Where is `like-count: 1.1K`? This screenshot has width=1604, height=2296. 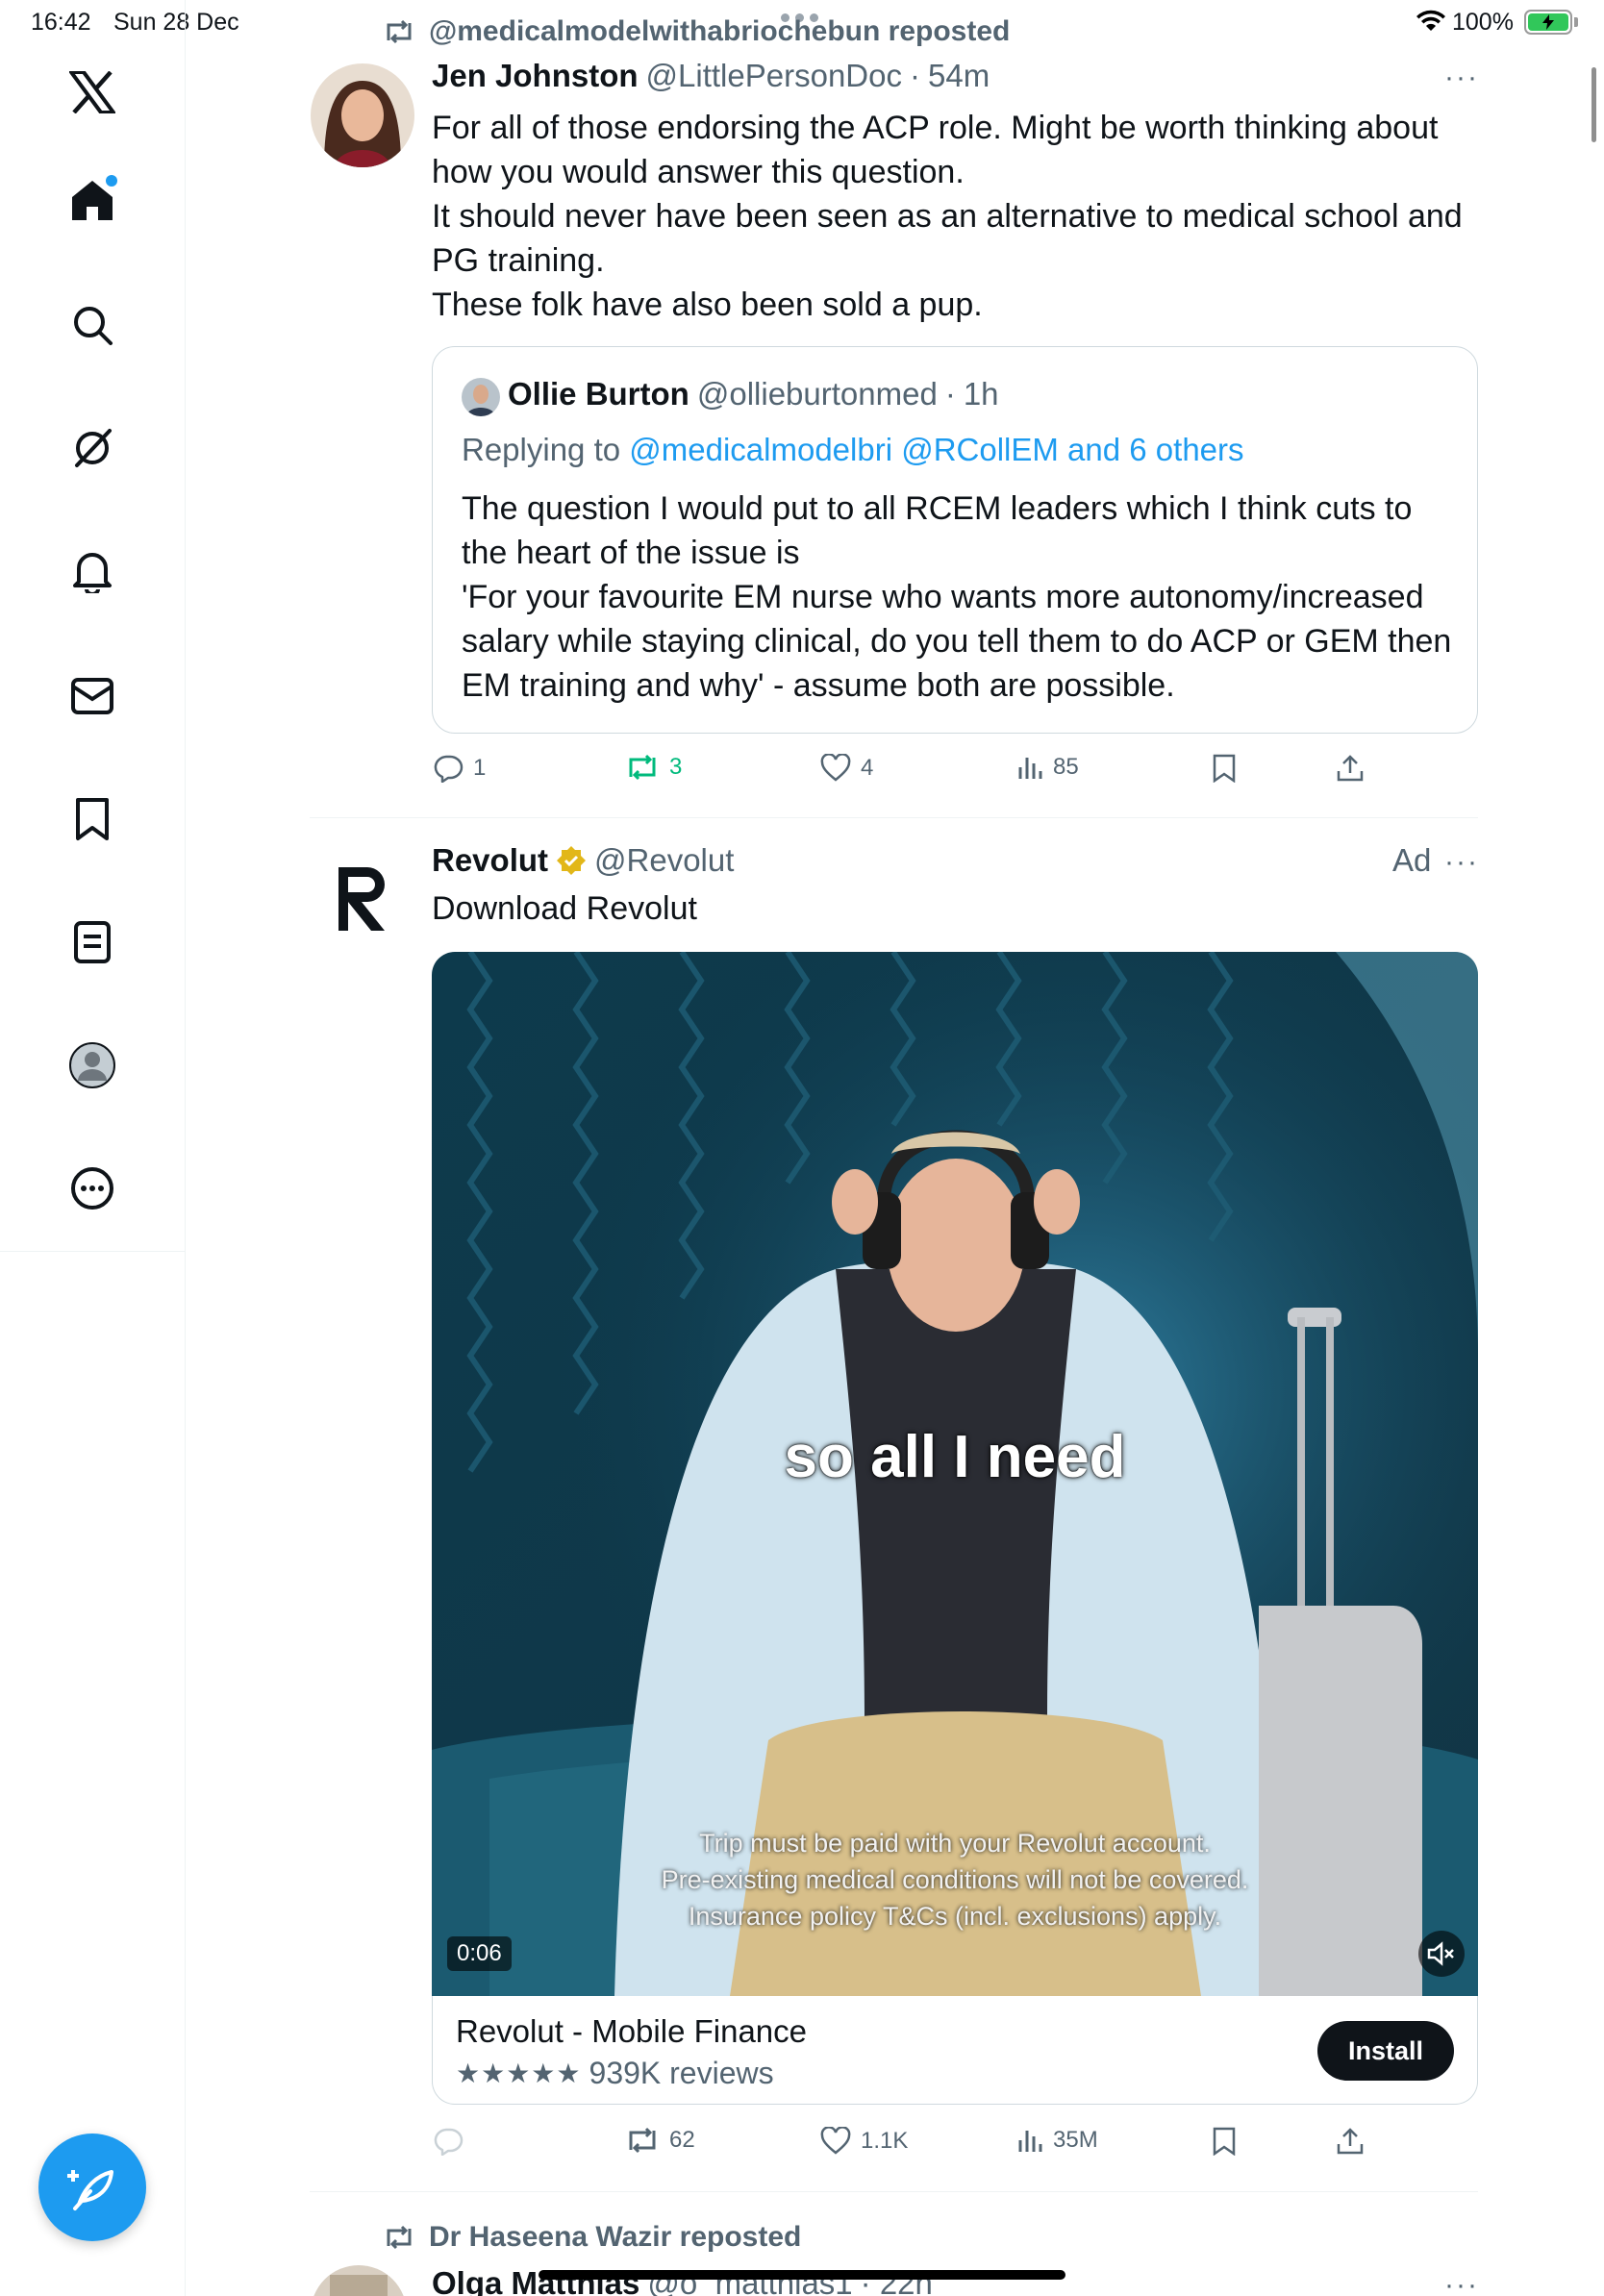
like-count: 1.1K is located at coordinates (885, 2141).